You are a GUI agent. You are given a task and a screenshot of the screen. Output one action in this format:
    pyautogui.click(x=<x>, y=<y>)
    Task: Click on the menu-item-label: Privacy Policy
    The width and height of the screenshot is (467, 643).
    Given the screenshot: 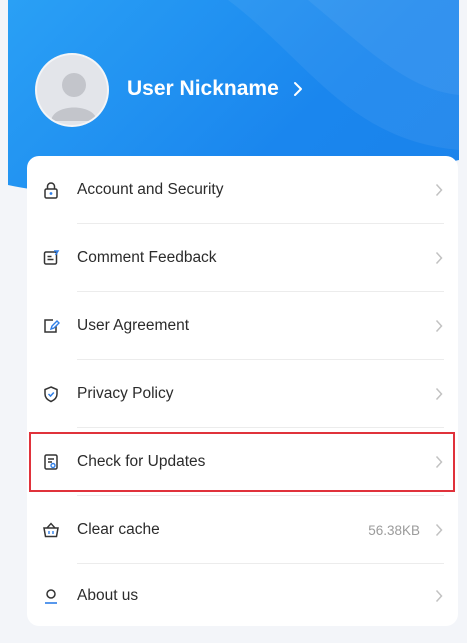 What is the action you would take?
    pyautogui.click(x=125, y=393)
    